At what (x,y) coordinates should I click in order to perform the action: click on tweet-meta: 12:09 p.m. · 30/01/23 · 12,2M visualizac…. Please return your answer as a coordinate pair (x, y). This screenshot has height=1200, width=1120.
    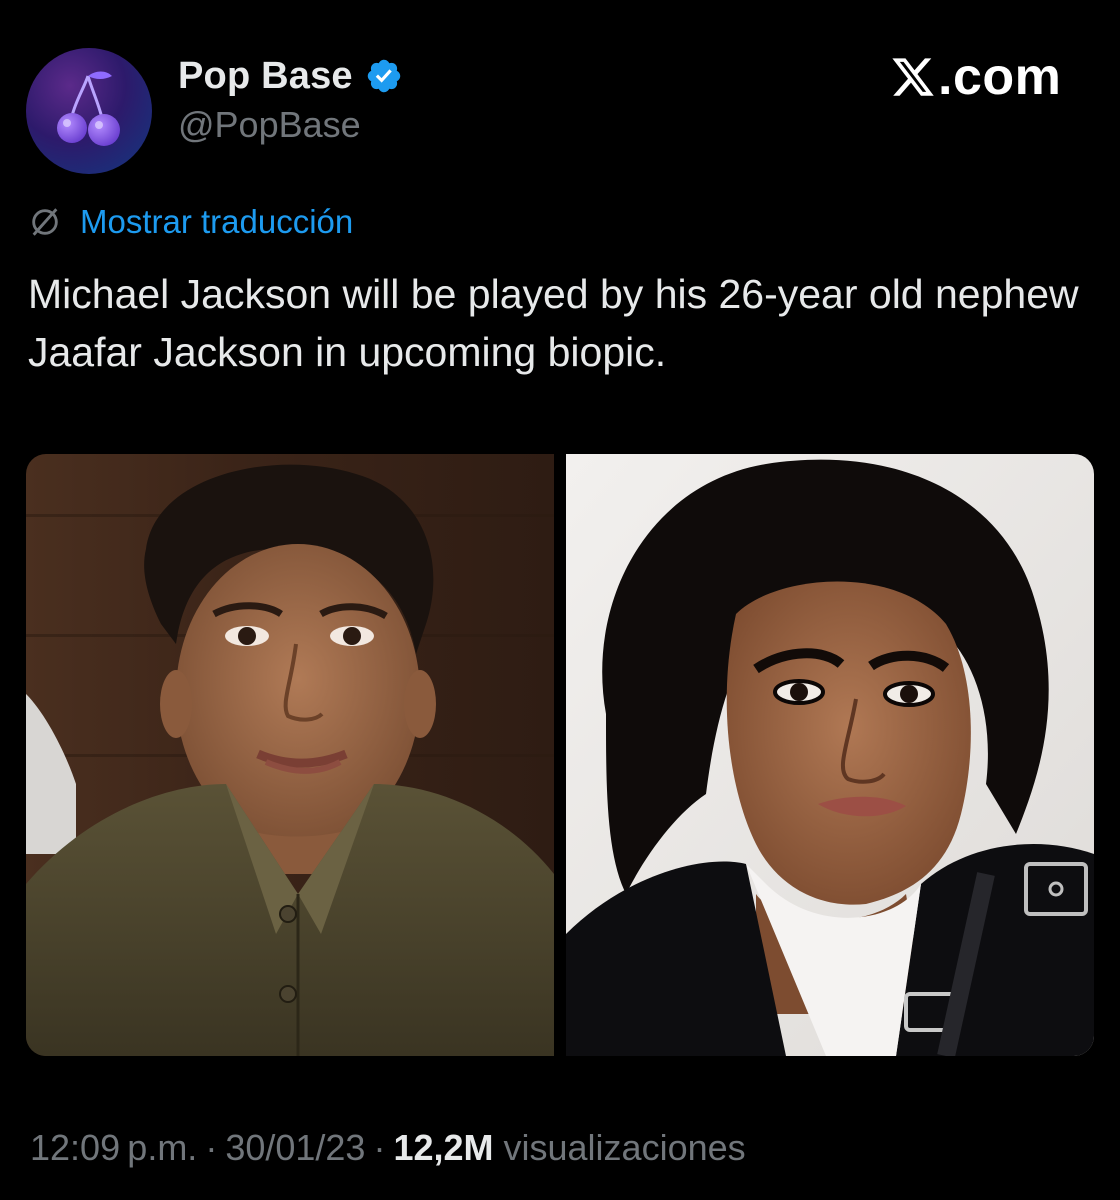
    Looking at the image, I should click on (388, 1148).